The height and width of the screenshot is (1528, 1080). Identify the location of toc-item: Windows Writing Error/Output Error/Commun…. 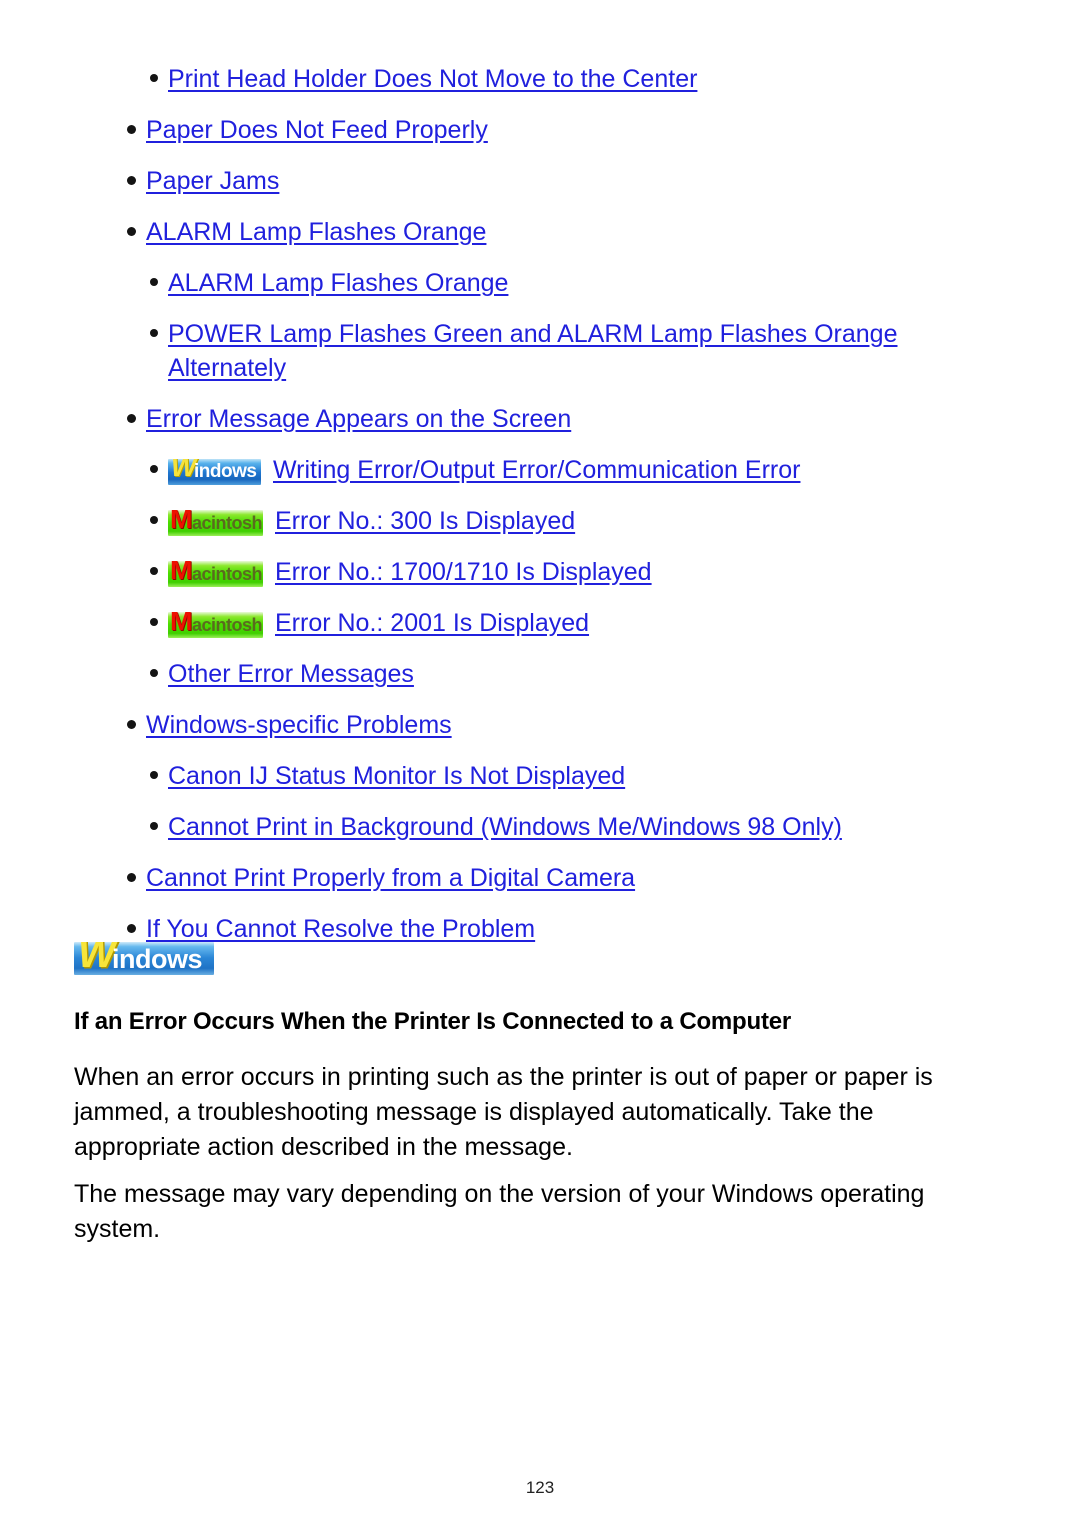
(540, 470).